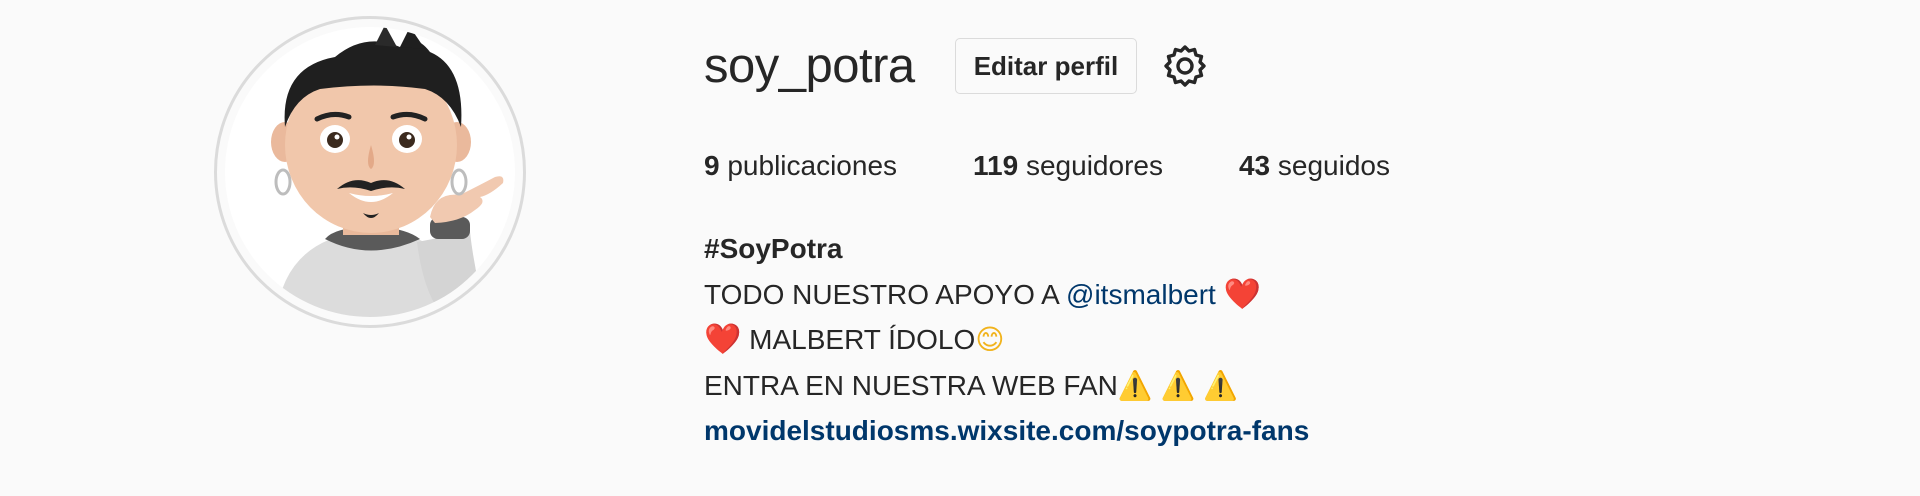 This screenshot has height=496, width=1920. I want to click on avatar-ring, so click(370, 172).